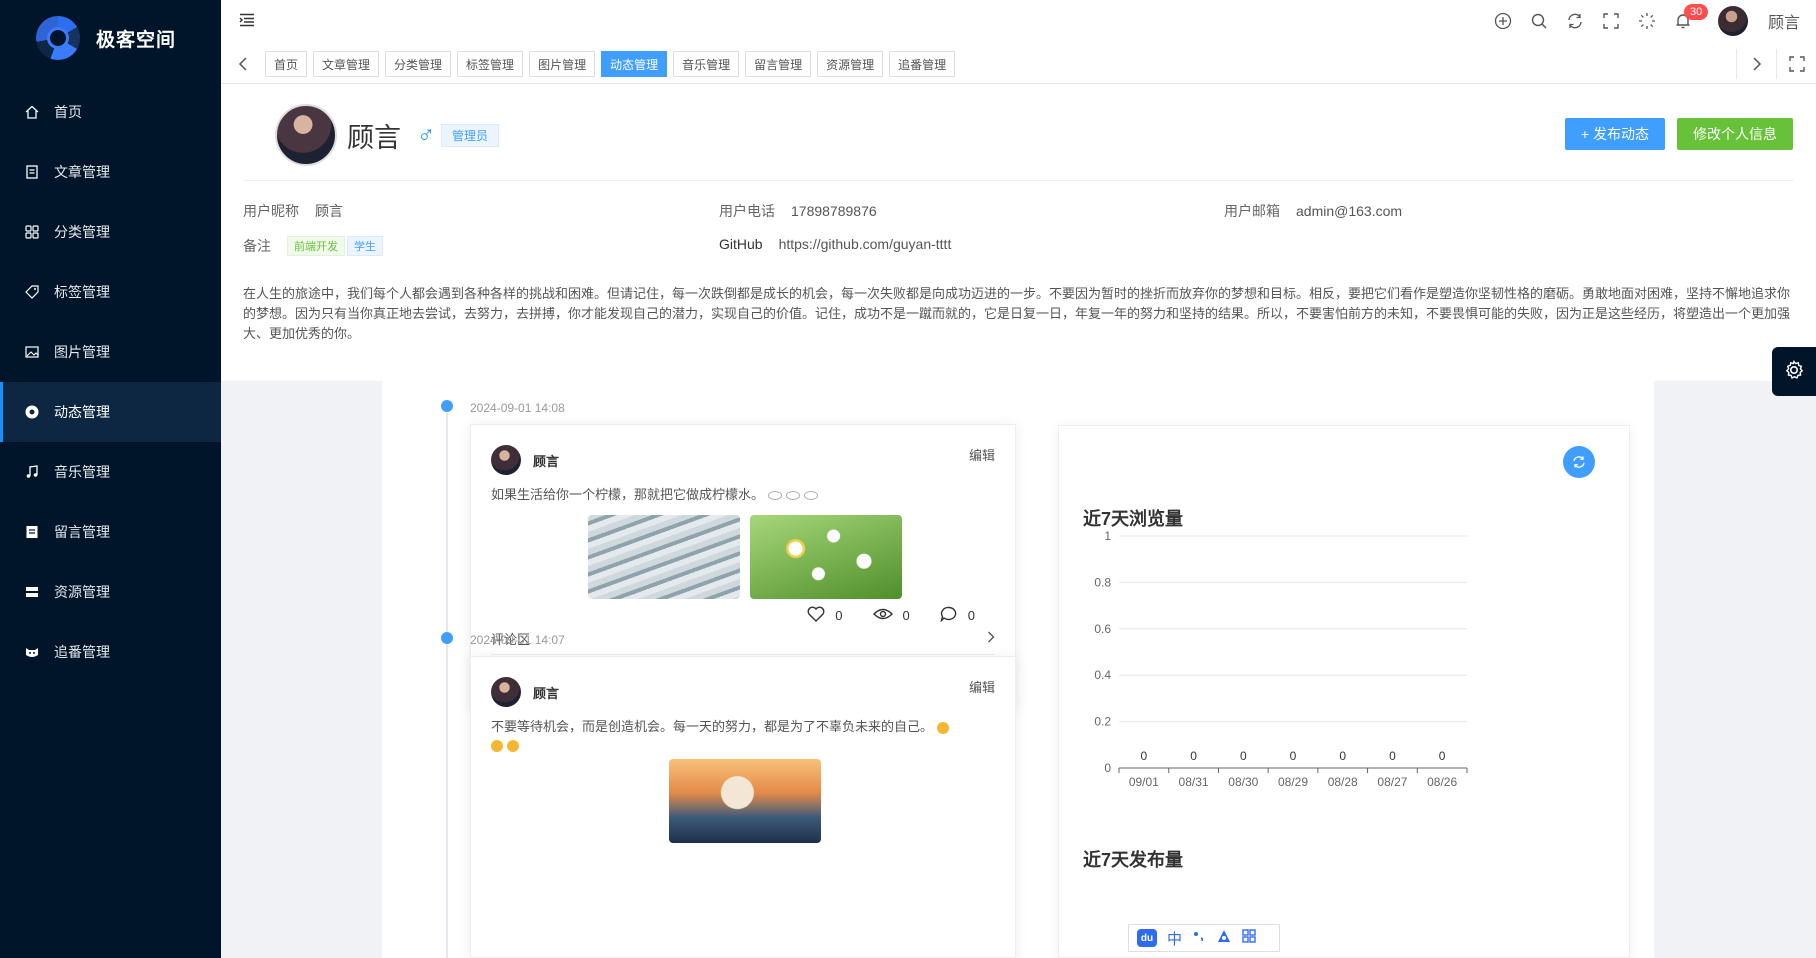 The width and height of the screenshot is (1816, 958). I want to click on sidebar-item-moments: 动态管理, so click(110, 412).